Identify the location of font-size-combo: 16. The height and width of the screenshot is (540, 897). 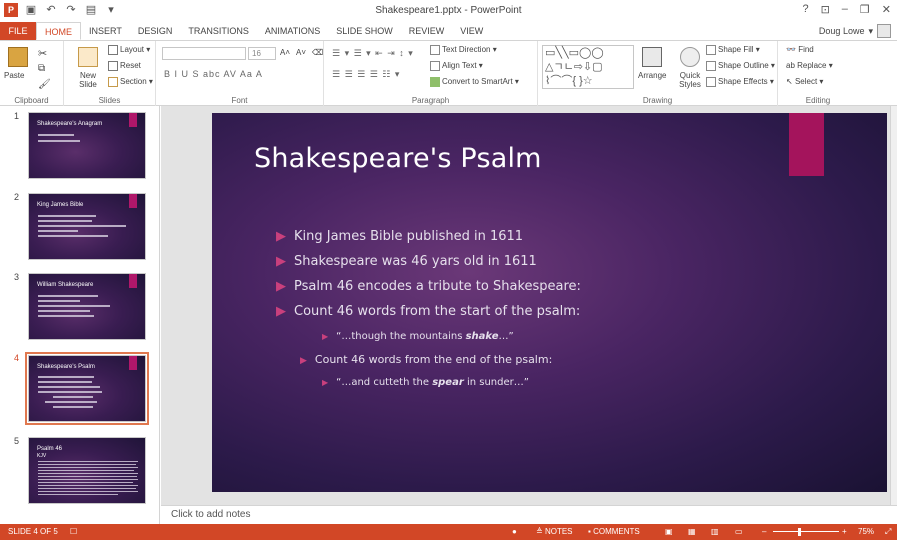
(262, 53).